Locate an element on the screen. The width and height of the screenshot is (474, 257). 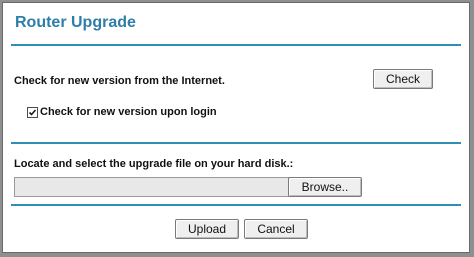
page-title: Router Upgrade is located at coordinates (75, 22).